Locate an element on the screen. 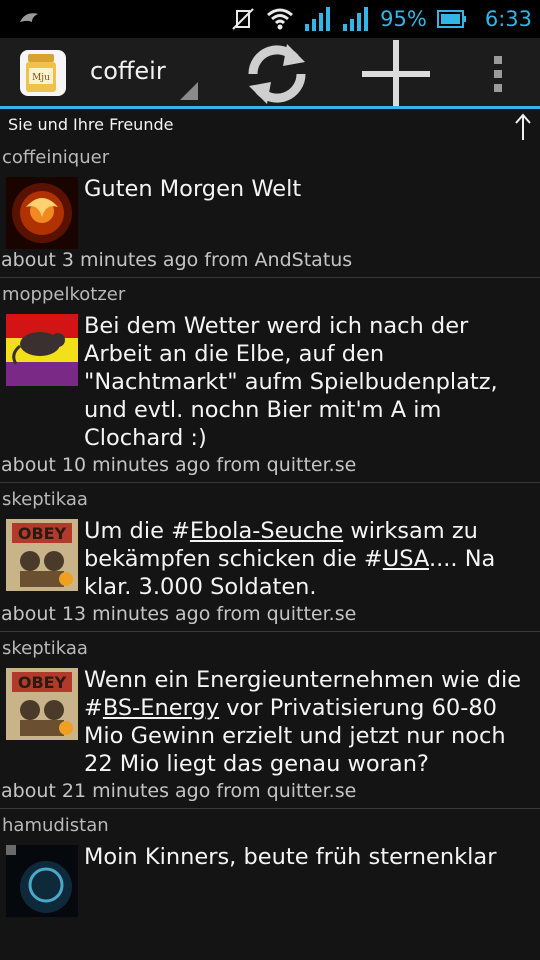  post-meta: about 21 minutes ago from quitter.se is located at coordinates (179, 791).